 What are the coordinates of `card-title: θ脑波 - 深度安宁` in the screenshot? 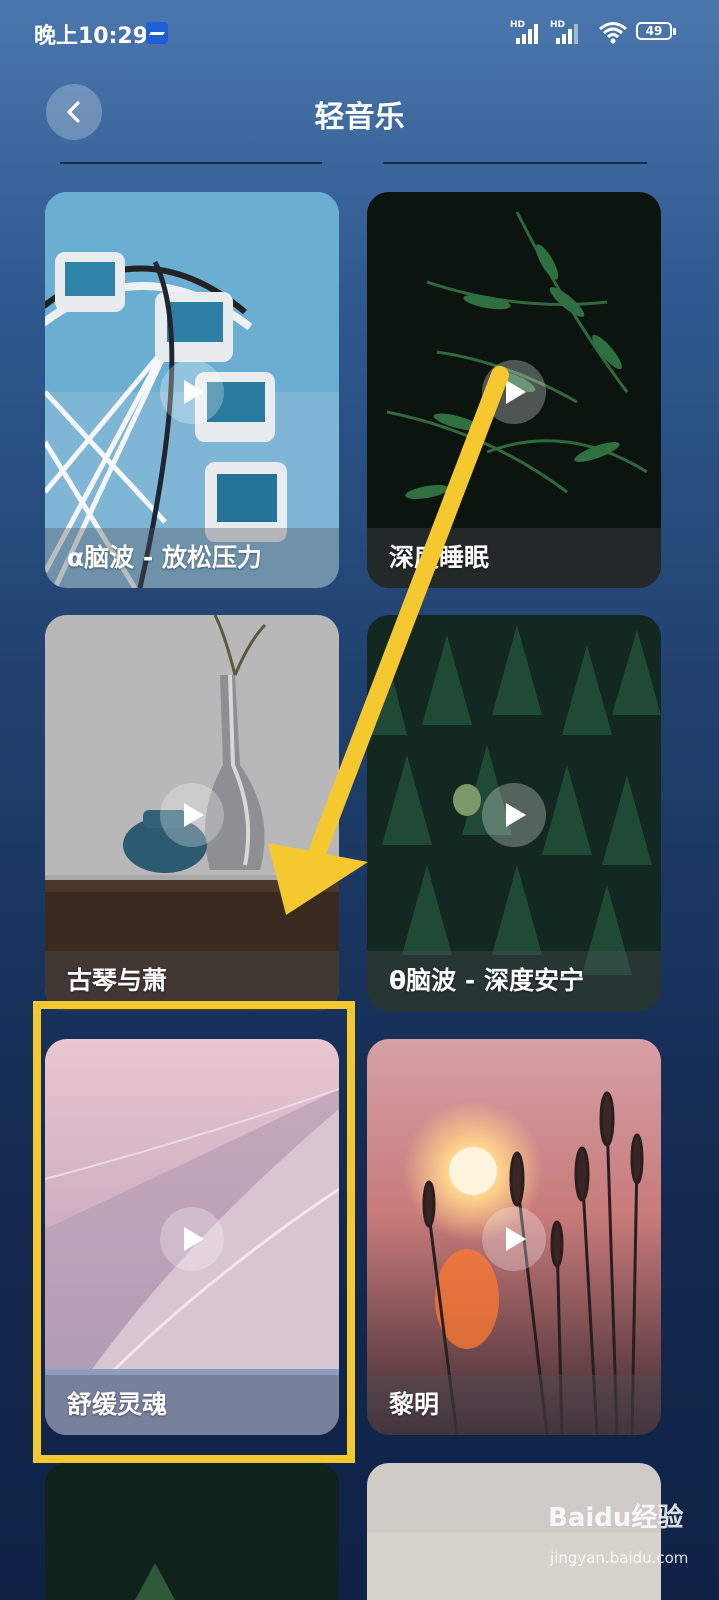 It's located at (486, 980).